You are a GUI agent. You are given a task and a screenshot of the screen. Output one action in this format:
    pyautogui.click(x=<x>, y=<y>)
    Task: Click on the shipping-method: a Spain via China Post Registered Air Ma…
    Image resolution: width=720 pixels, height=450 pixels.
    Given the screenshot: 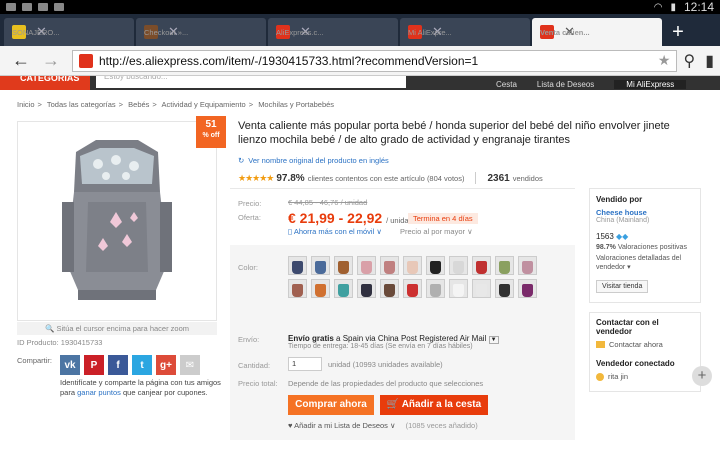 What is the action you would take?
    pyautogui.click(x=411, y=338)
    